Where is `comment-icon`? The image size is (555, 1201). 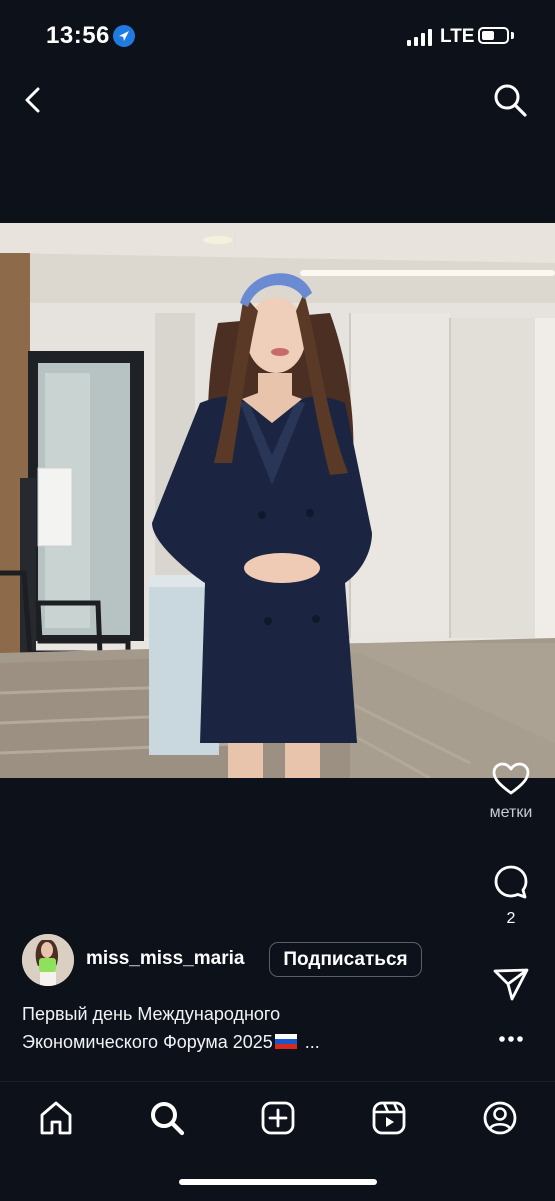
comment-icon is located at coordinates (511, 882).